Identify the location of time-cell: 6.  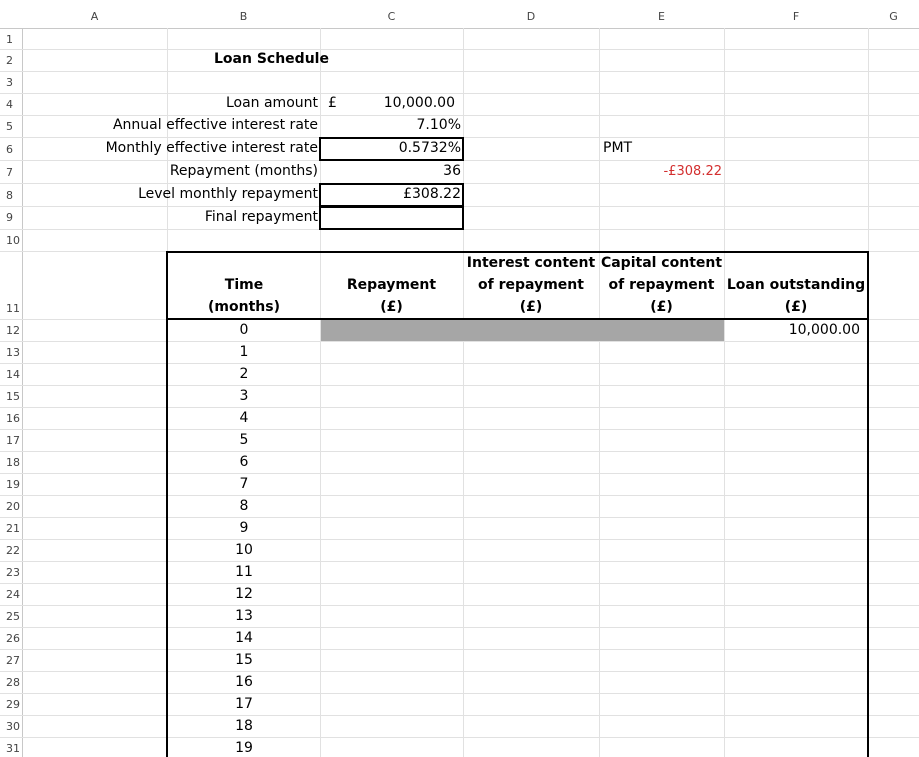
(244, 462).